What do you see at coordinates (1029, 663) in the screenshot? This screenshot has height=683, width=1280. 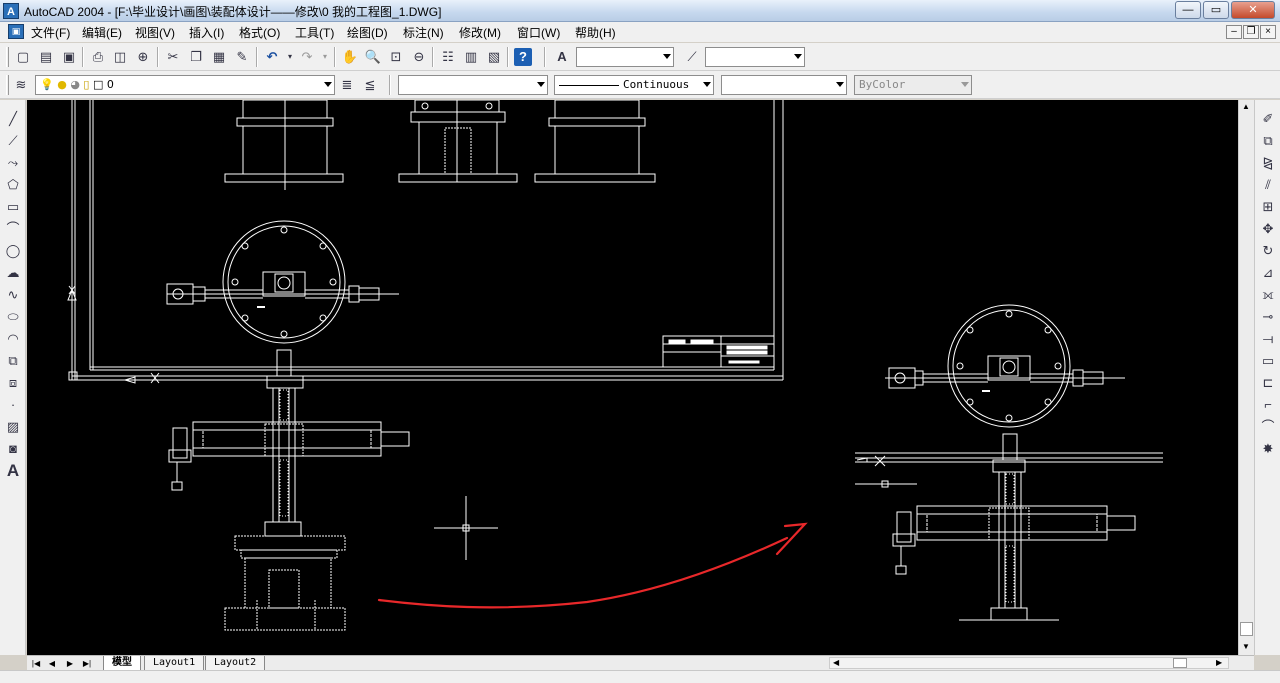 I see `horizontal-scrollbar: ◀ ▶` at bounding box center [1029, 663].